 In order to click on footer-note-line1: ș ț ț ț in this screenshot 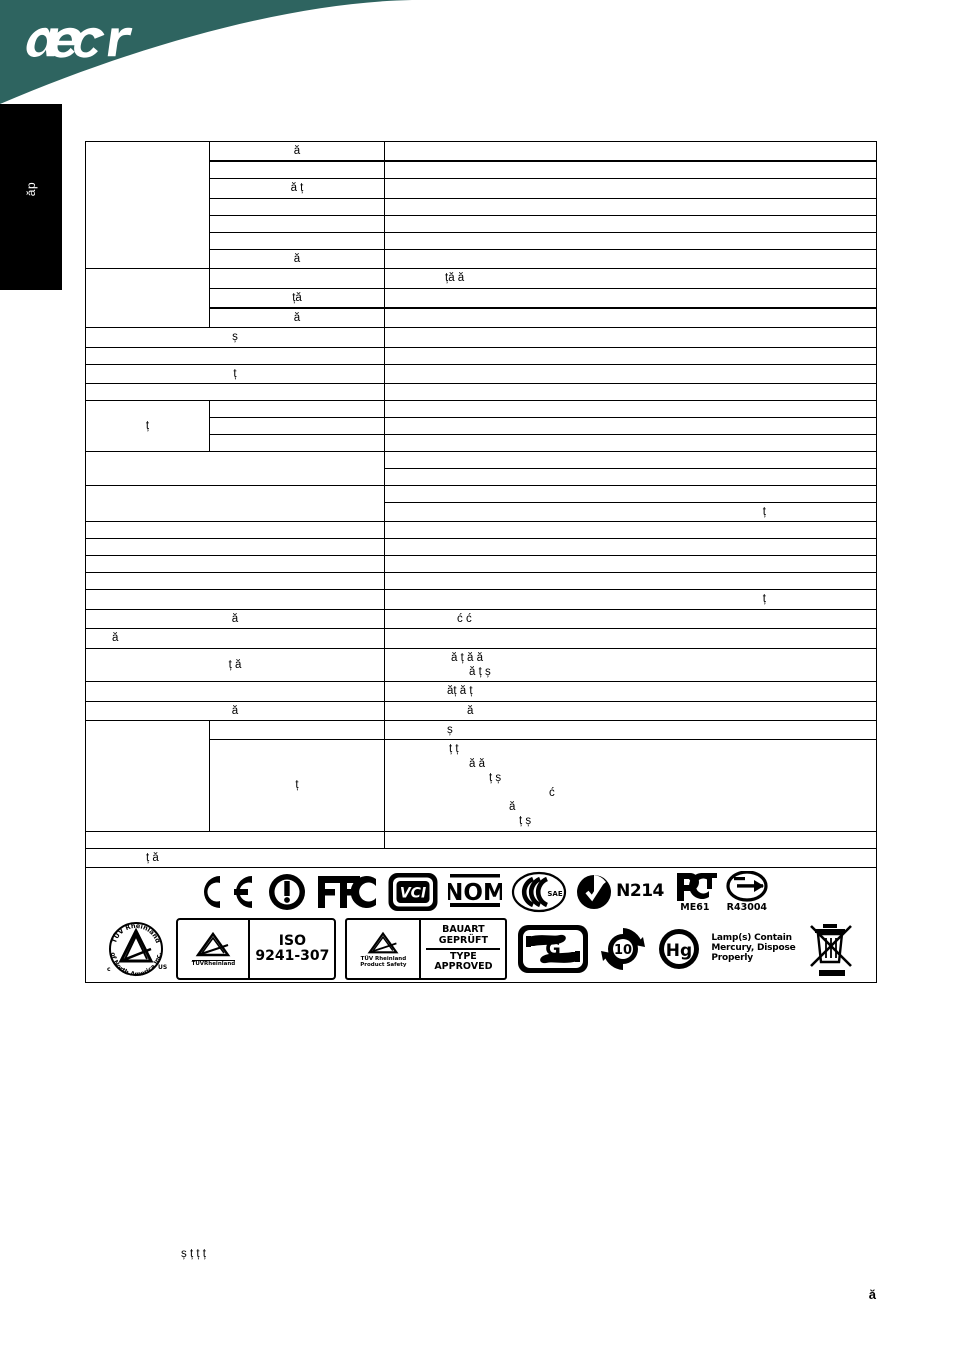, I will do `click(193, 1254)`.